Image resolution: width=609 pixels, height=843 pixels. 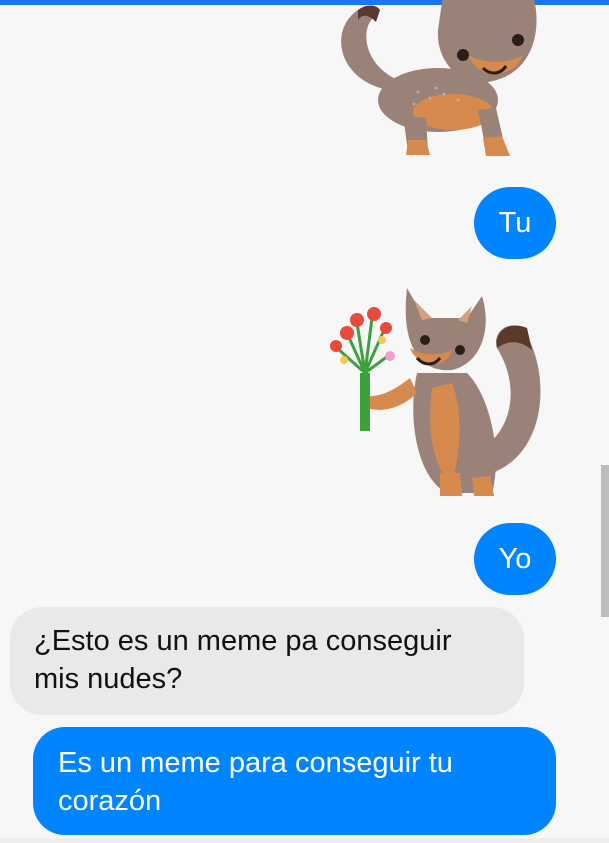 I want to click on message-bubble-outgoing: Es un meme para conseguir tu corazón, so click(x=294, y=781).